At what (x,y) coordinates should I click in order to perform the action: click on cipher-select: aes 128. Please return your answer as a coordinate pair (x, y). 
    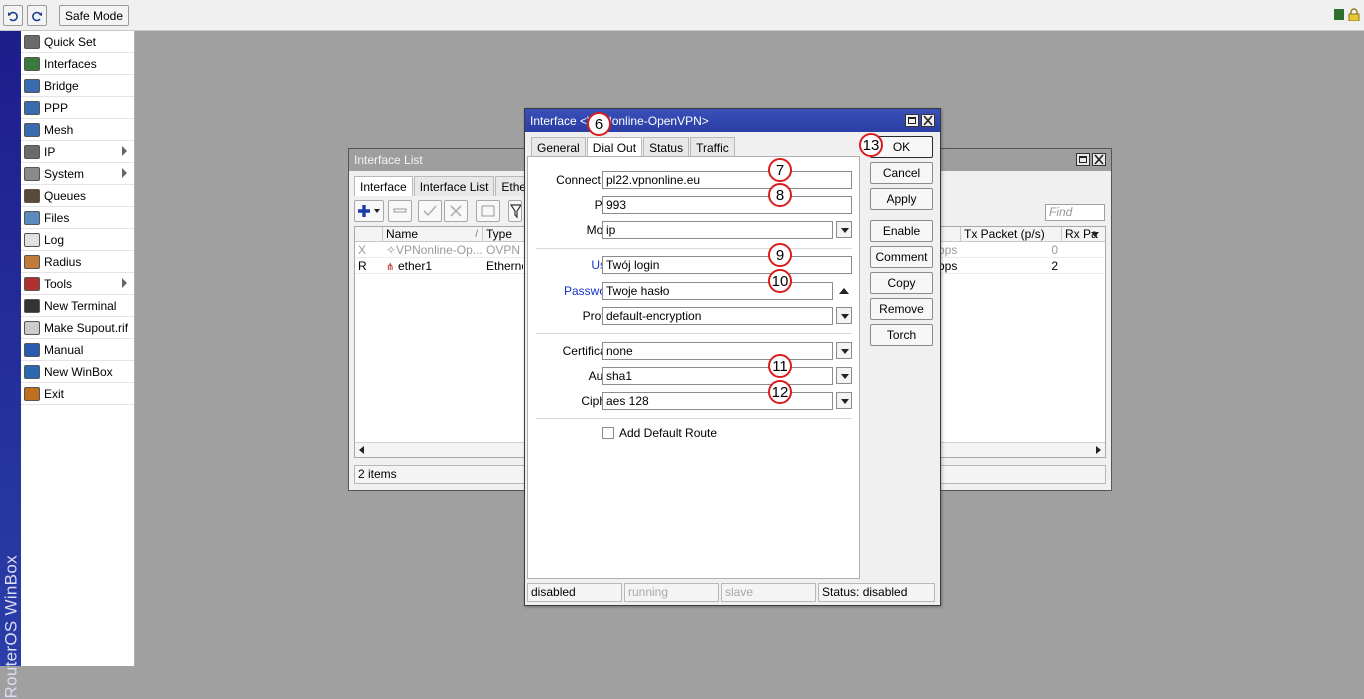
    Looking at the image, I should click on (717, 401).